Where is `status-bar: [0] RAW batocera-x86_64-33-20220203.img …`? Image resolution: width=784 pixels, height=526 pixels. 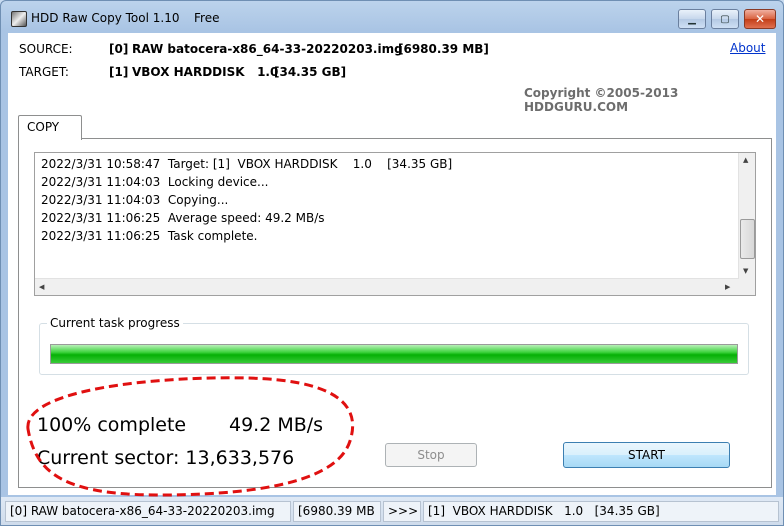 status-bar: [0] RAW batocera-x86_64-33-20220203.img … is located at coordinates (392, 511).